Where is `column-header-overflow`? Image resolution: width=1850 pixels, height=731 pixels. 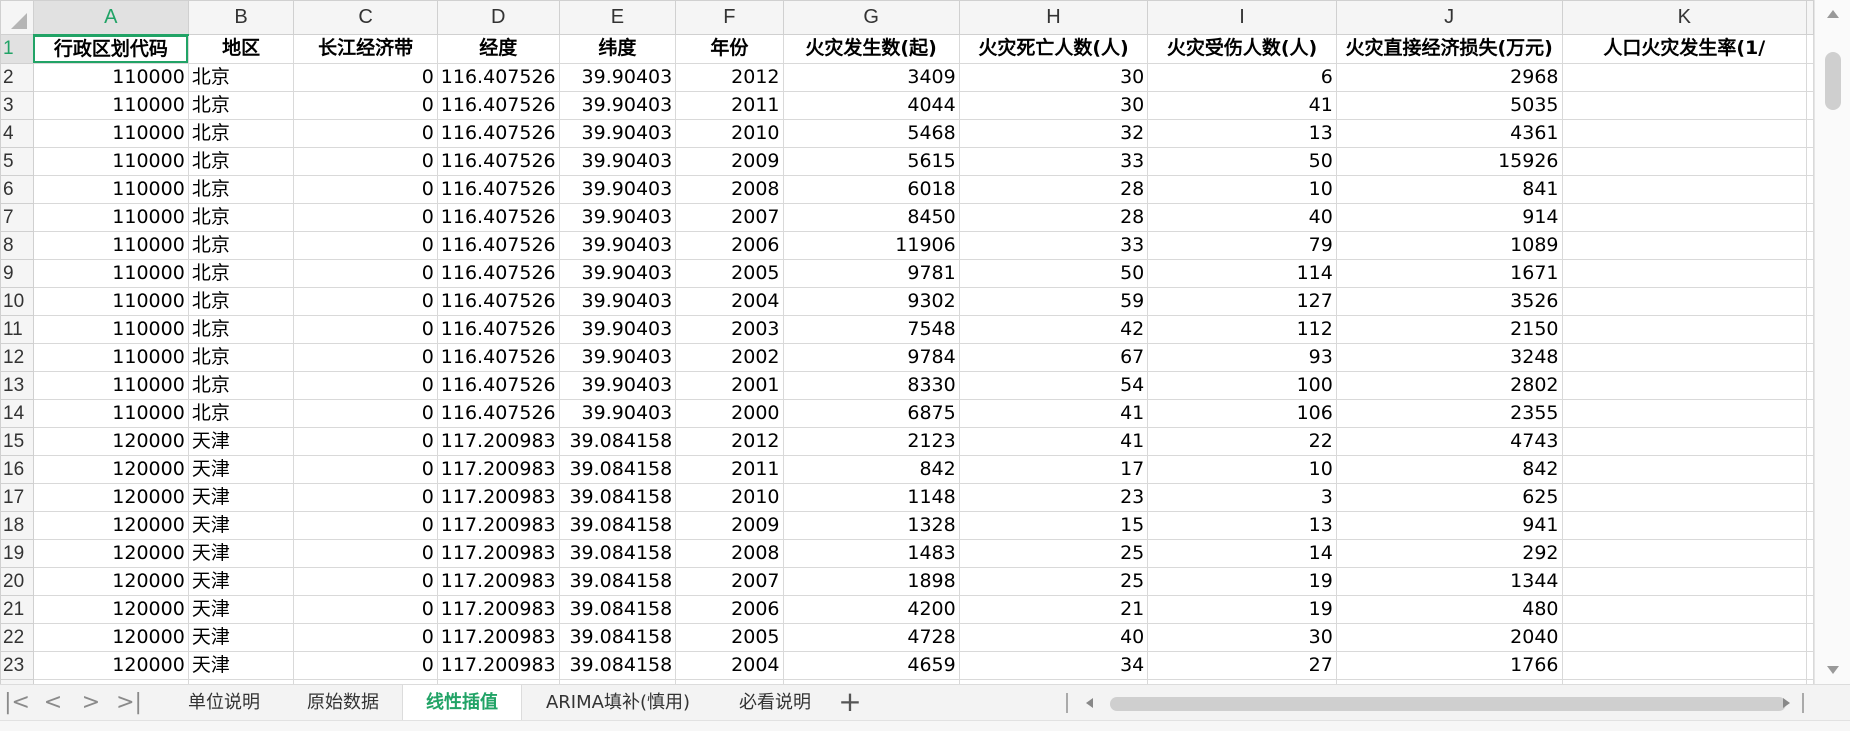
column-header-overflow is located at coordinates (1810, 17).